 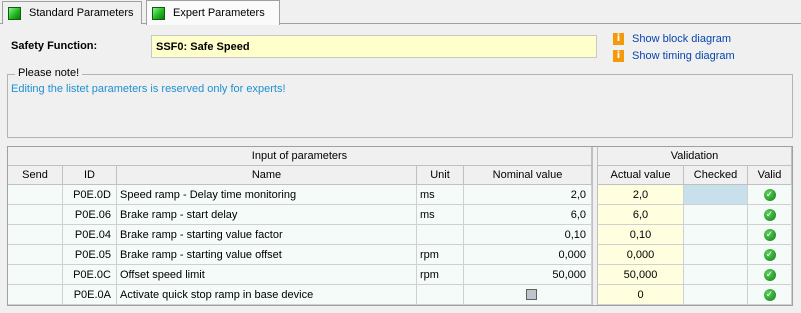 What do you see at coordinates (716, 175) in the screenshot?
I see `col-header-checked: Checked` at bounding box center [716, 175].